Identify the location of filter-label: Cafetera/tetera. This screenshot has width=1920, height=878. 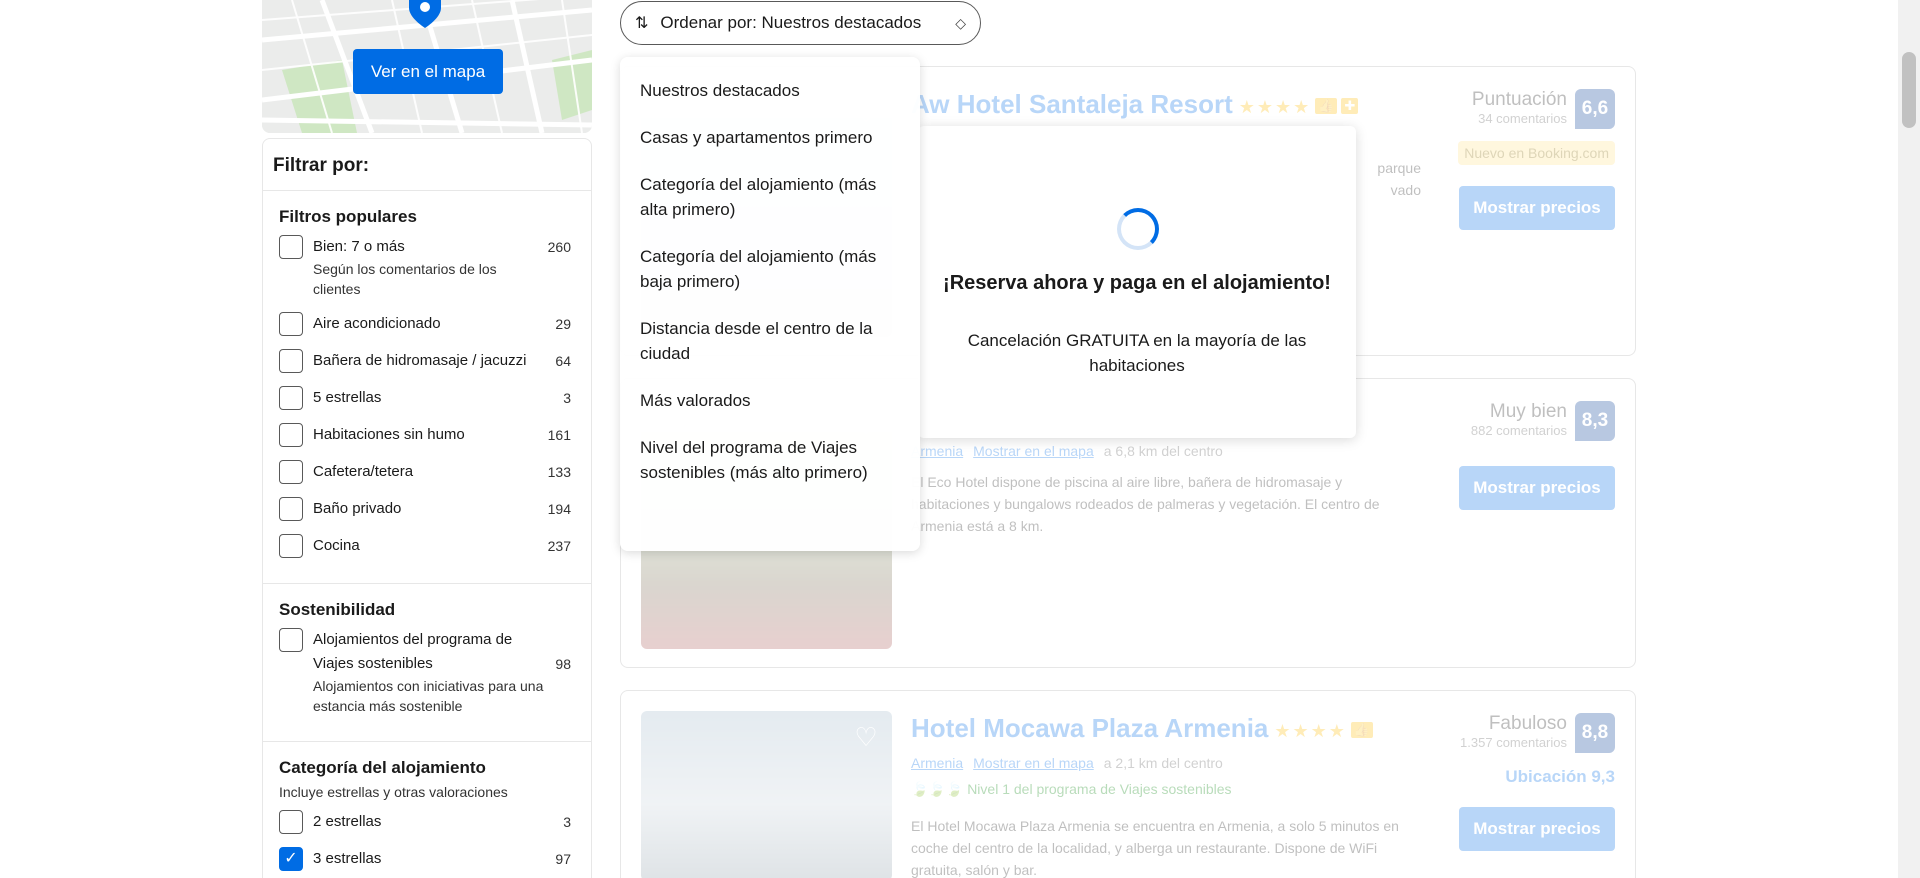
(363, 471).